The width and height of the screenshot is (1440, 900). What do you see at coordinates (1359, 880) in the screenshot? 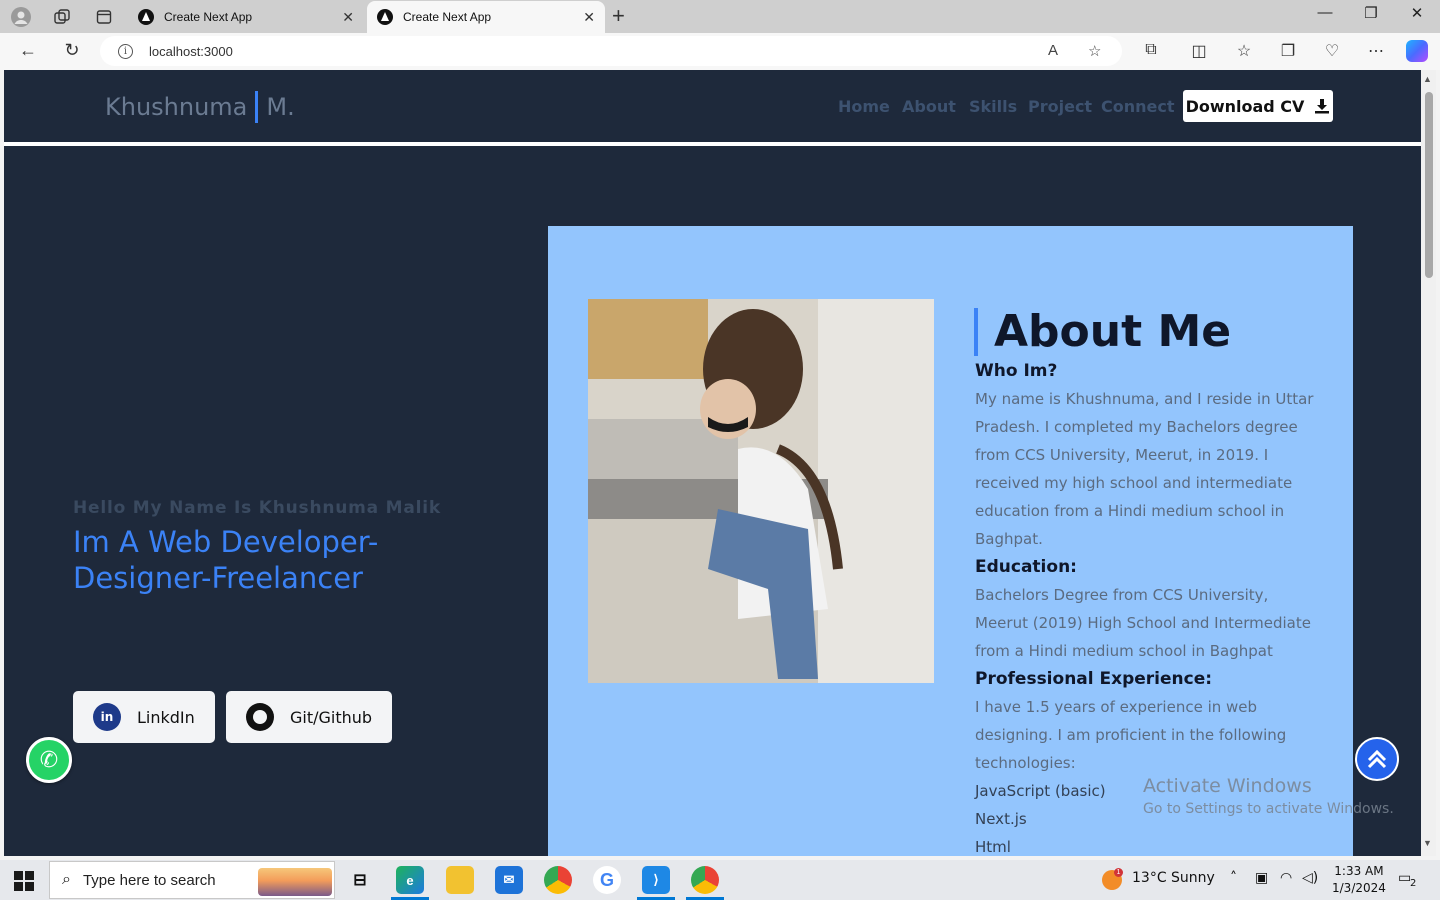
I see `taskbar-clock: 1:33 AM 1/3/2024` at bounding box center [1359, 880].